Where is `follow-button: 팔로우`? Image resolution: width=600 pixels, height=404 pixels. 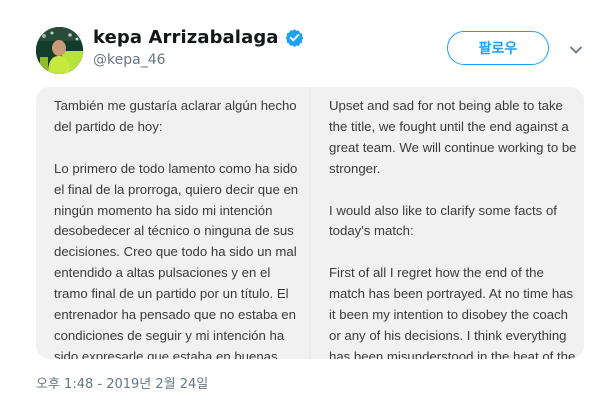 follow-button: 팔로우 is located at coordinates (498, 48).